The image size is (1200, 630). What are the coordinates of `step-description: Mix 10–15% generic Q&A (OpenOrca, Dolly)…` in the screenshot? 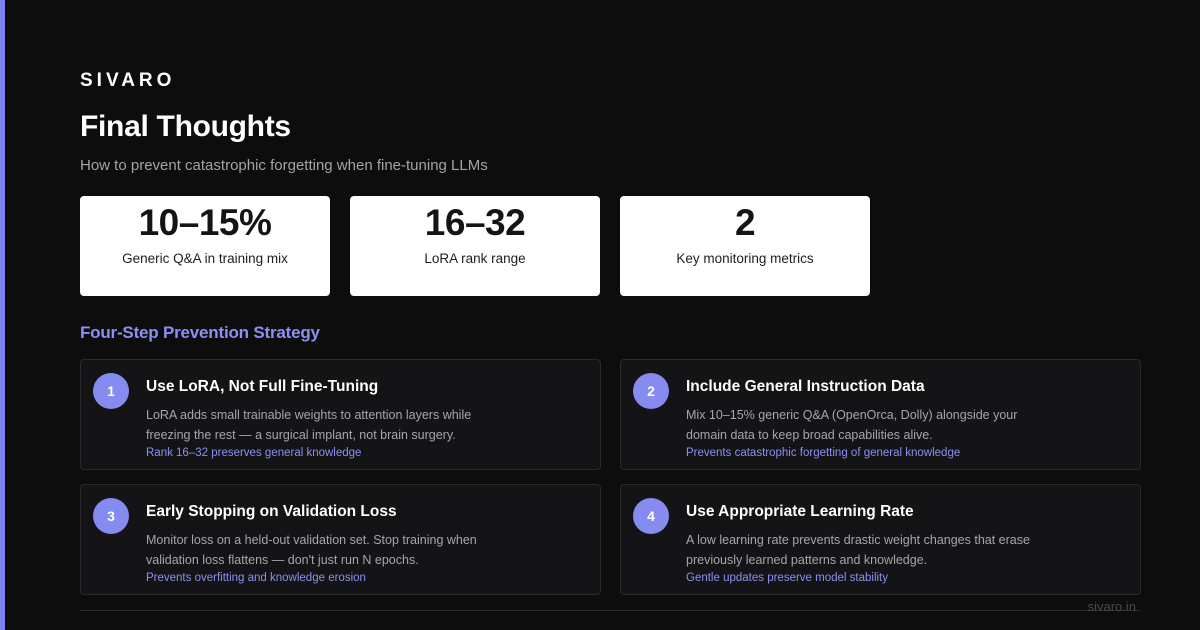 It's located at (852, 425).